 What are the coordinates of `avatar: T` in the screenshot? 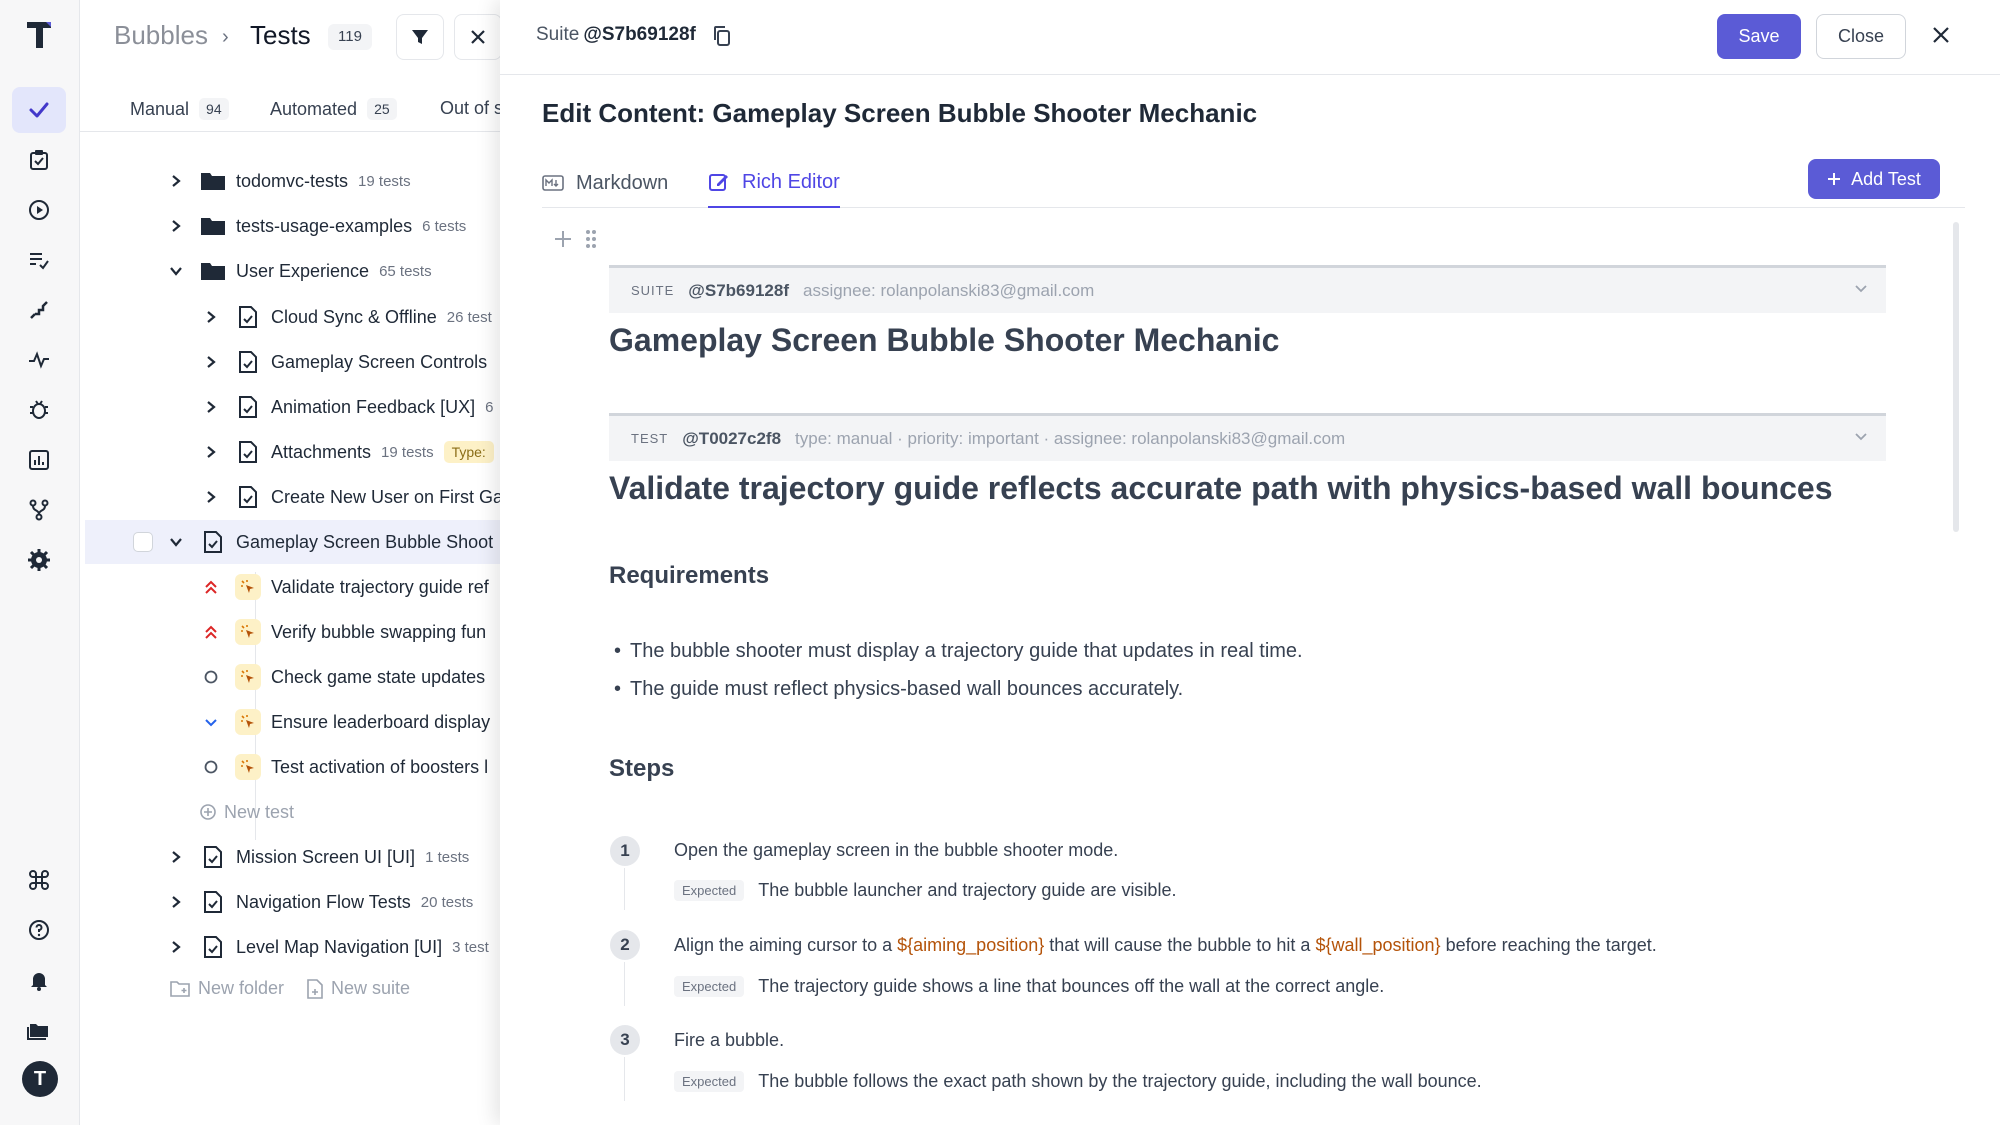 It's located at (40, 1079).